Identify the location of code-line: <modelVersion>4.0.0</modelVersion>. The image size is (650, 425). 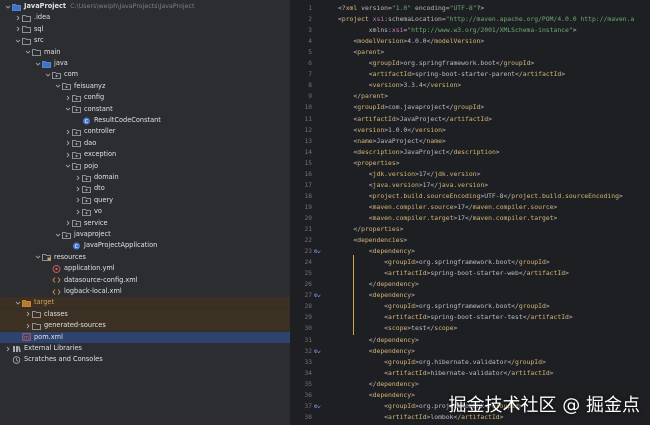
(411, 41).